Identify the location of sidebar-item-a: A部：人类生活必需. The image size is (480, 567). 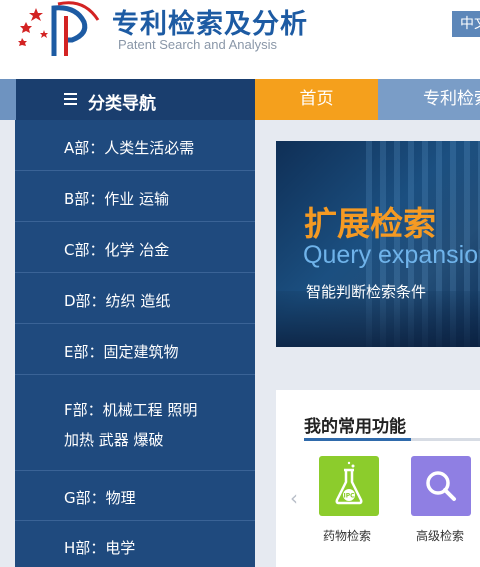
(135, 145).